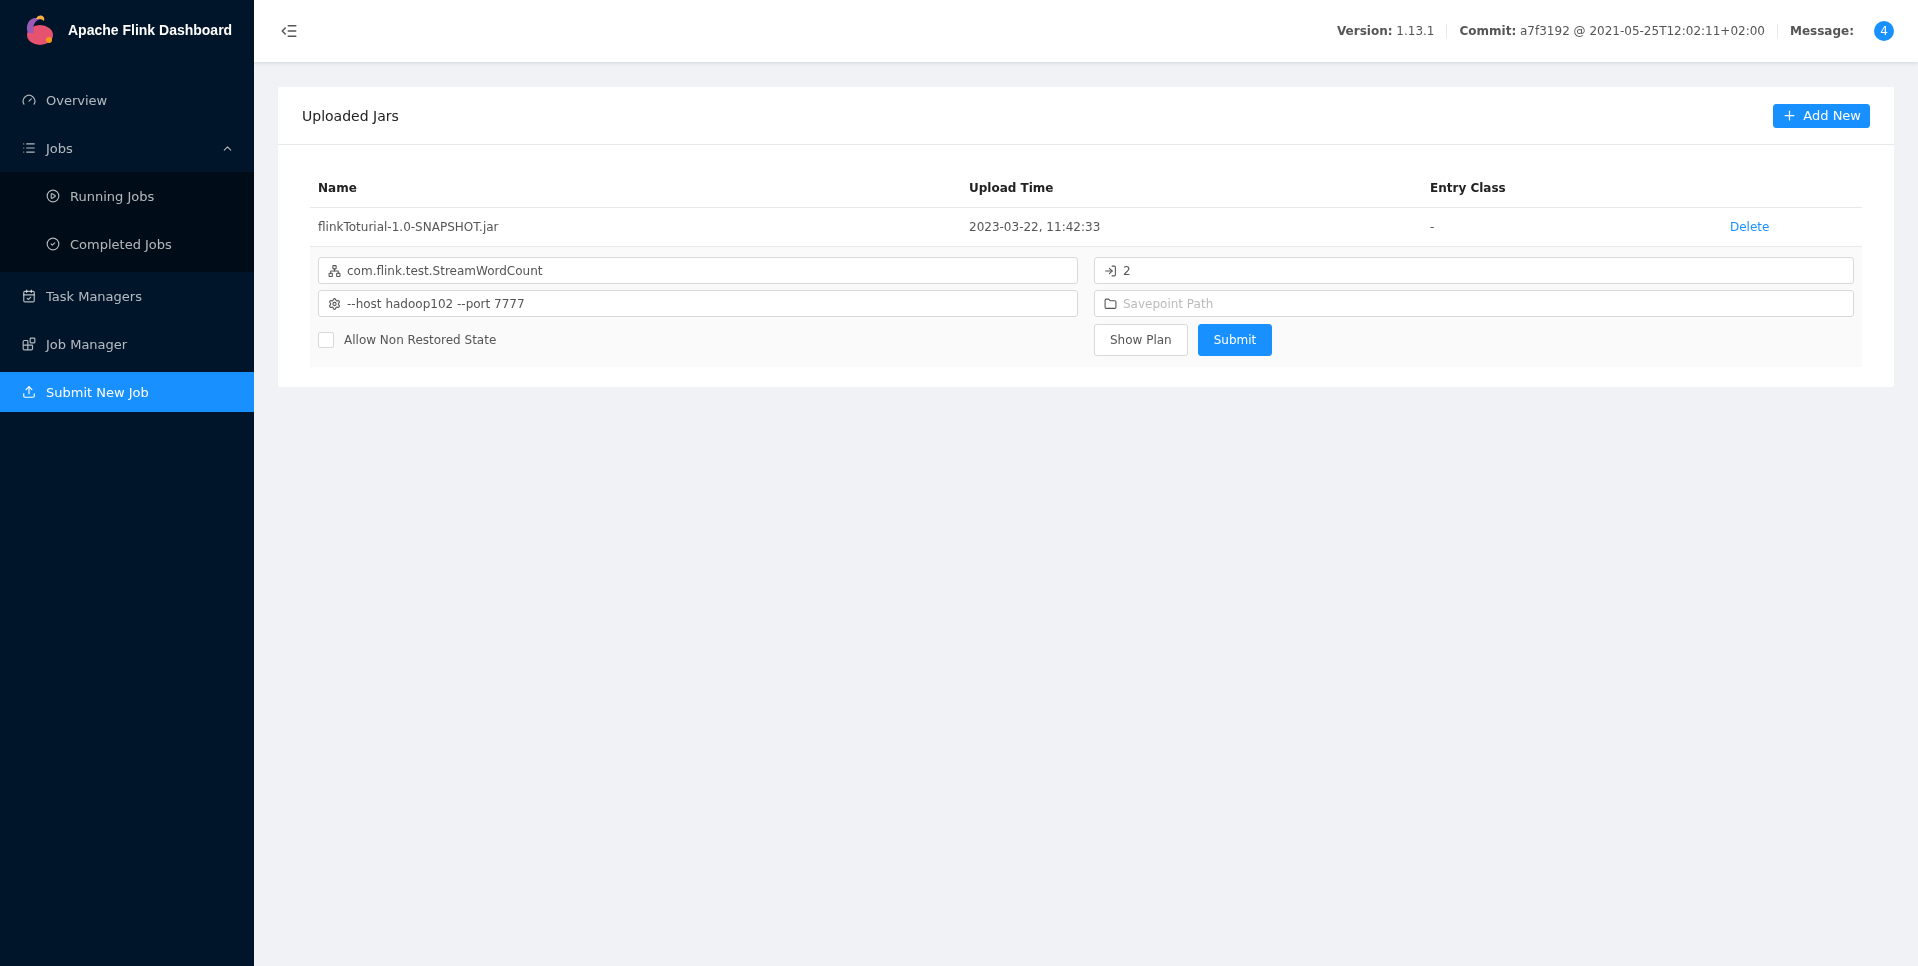 The image size is (1918, 966). What do you see at coordinates (698, 303) in the screenshot?
I see `input-field: --host hadoop102 --port 7777` at bounding box center [698, 303].